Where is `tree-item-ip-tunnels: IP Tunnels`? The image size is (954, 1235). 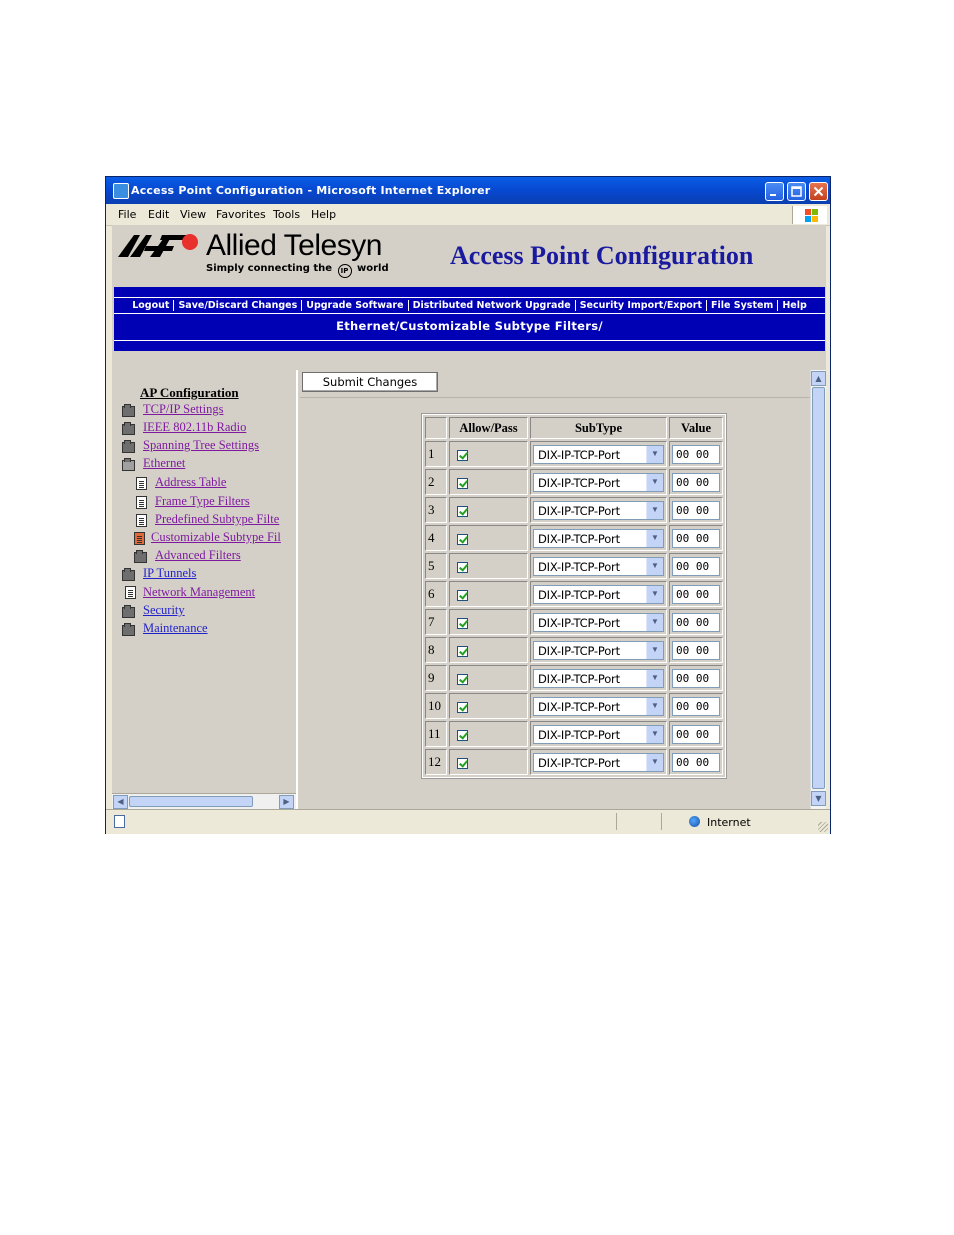 tree-item-ip-tunnels: IP Tunnels is located at coordinates (169, 573).